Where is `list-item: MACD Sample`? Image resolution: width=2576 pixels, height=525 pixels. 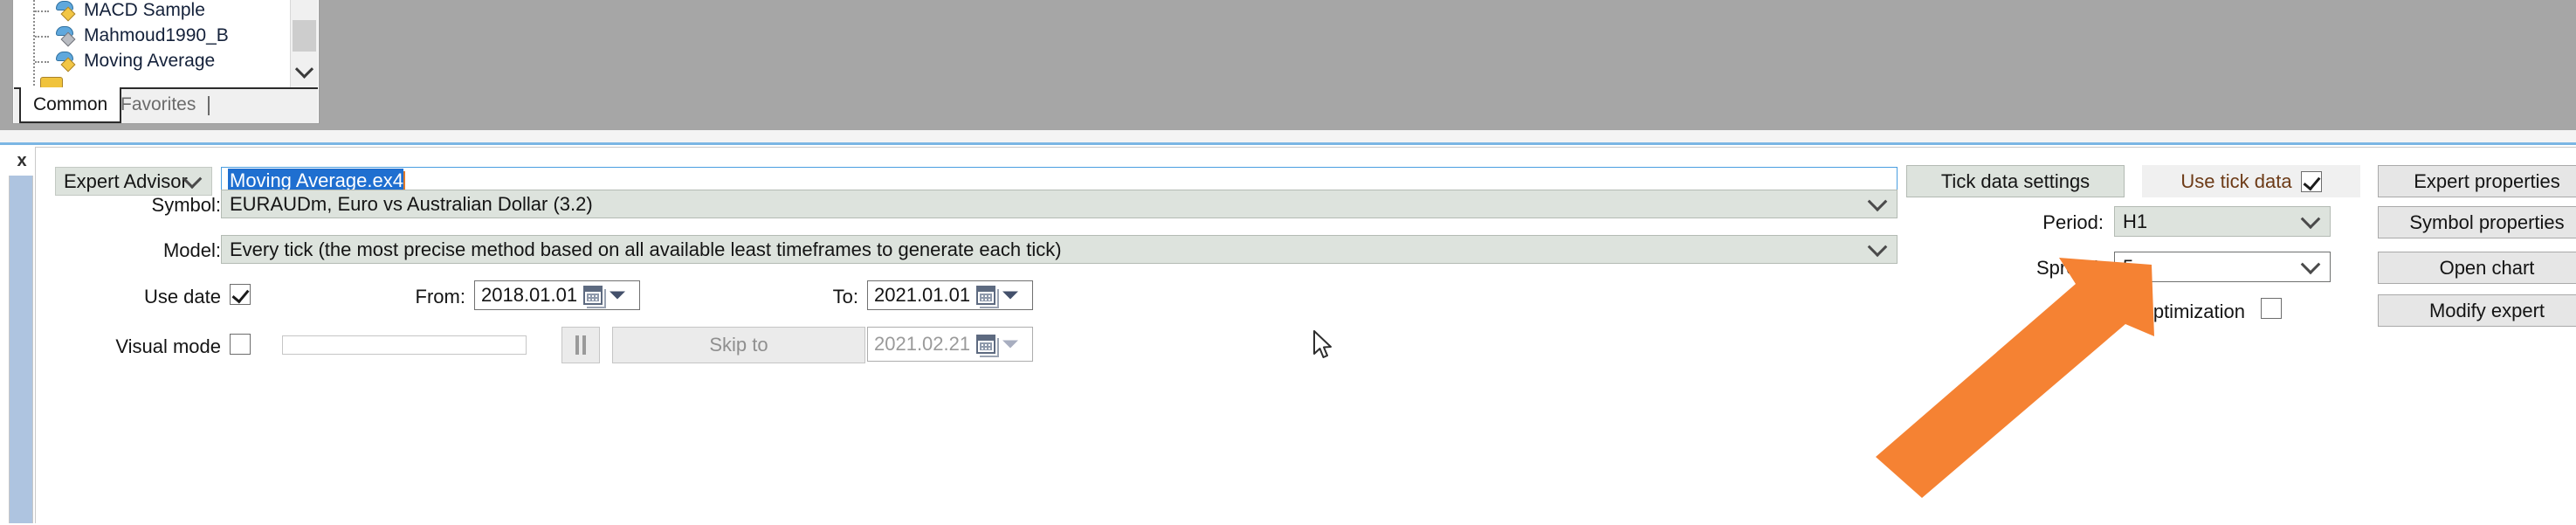
list-item: MACD Sample is located at coordinates (152, 12).